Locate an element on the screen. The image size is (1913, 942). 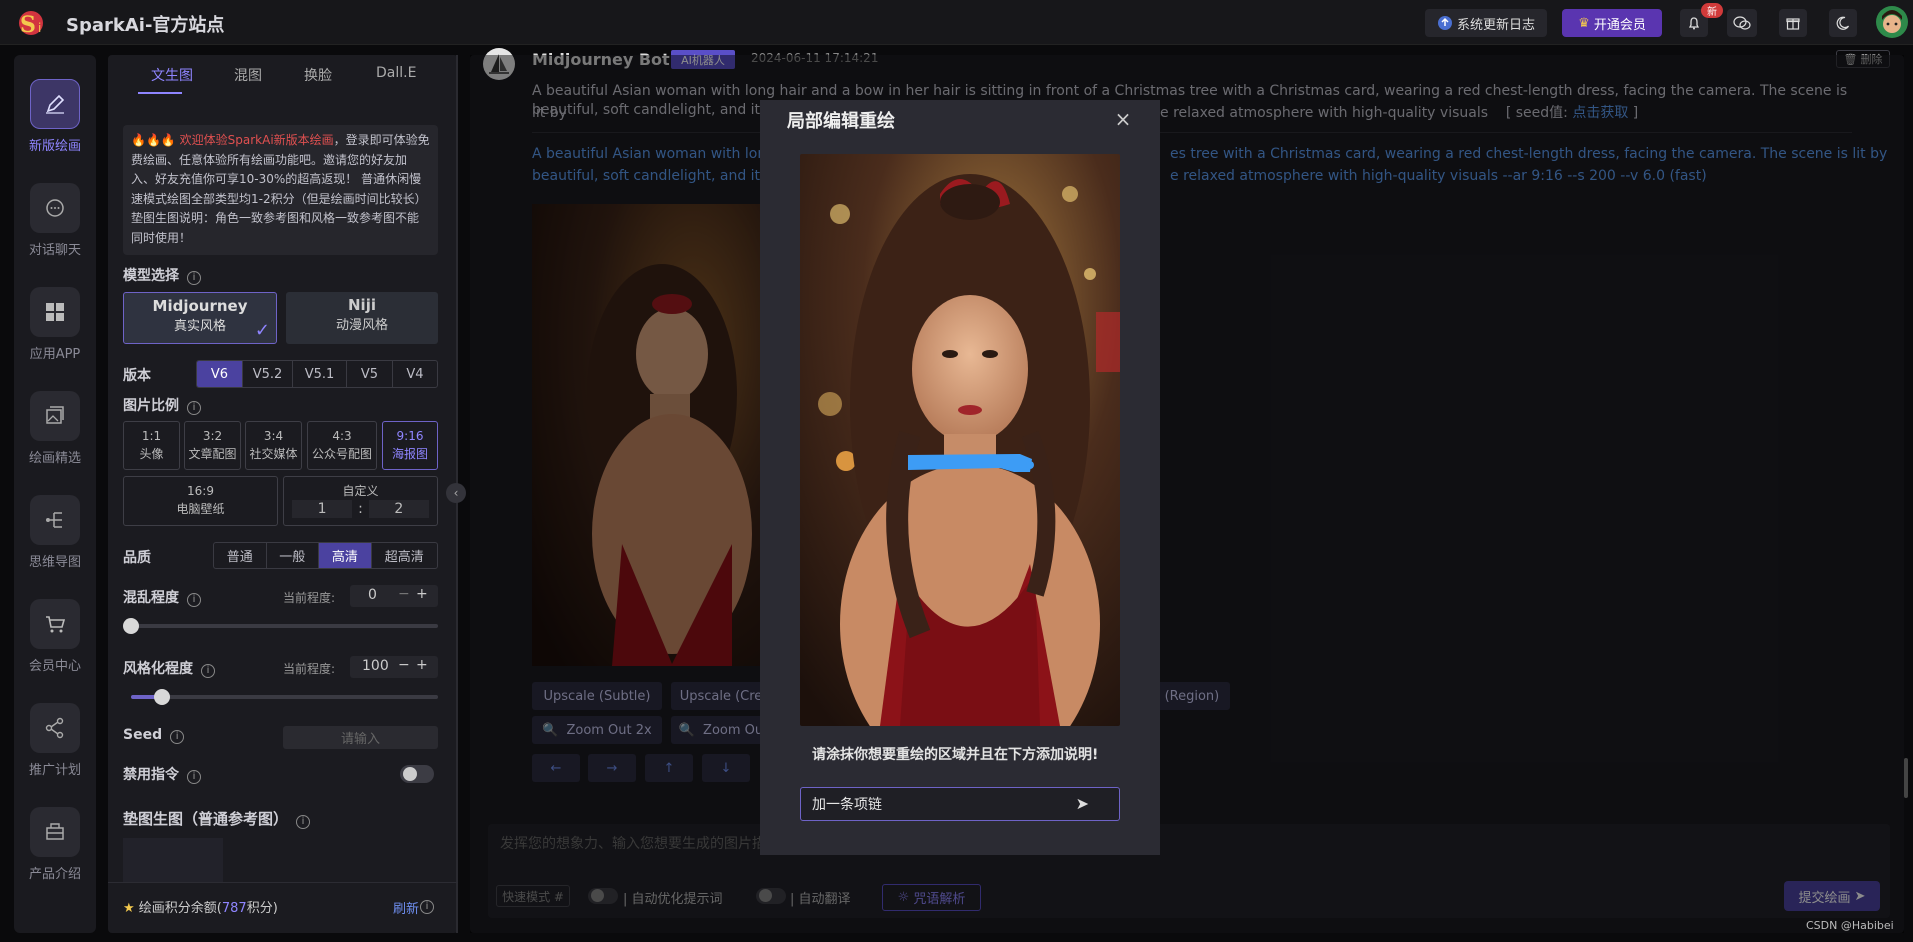
cart-icon is located at coordinates (56, 624).